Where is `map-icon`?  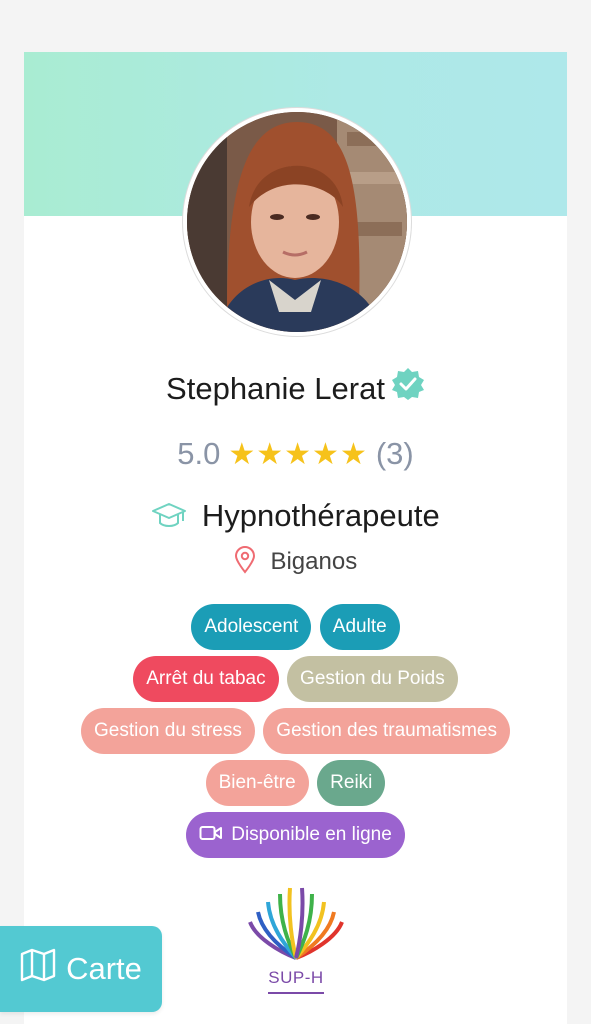
map-icon is located at coordinates (43, 969).